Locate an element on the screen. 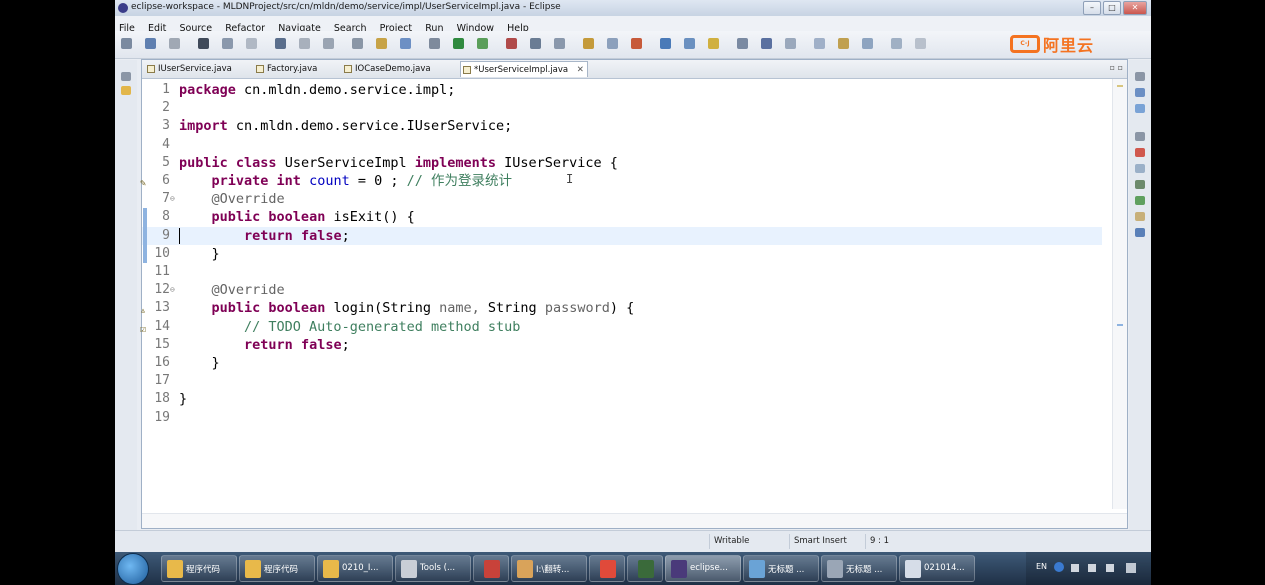 This screenshot has width=1265, height=585. code-line: 1 package cn.mldn.demo.service.impl; is located at coordinates (622, 90).